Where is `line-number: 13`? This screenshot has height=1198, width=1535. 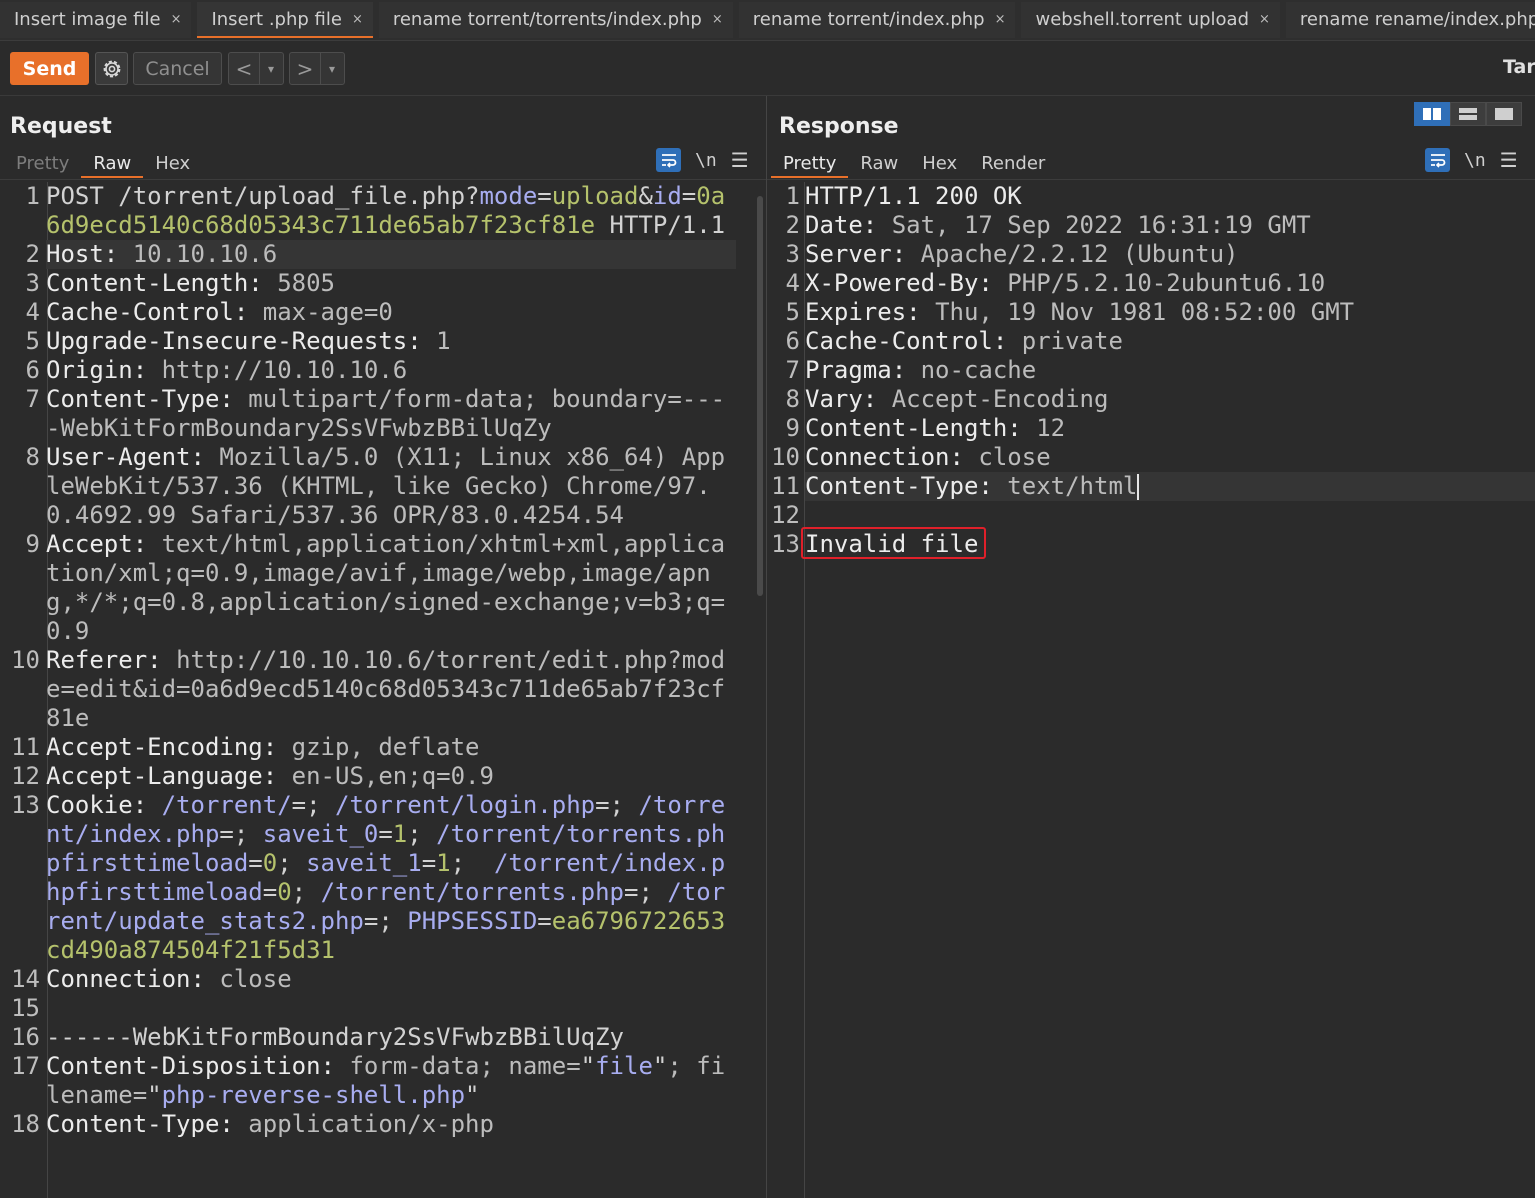
line-number: 13 is located at coordinates (25, 805).